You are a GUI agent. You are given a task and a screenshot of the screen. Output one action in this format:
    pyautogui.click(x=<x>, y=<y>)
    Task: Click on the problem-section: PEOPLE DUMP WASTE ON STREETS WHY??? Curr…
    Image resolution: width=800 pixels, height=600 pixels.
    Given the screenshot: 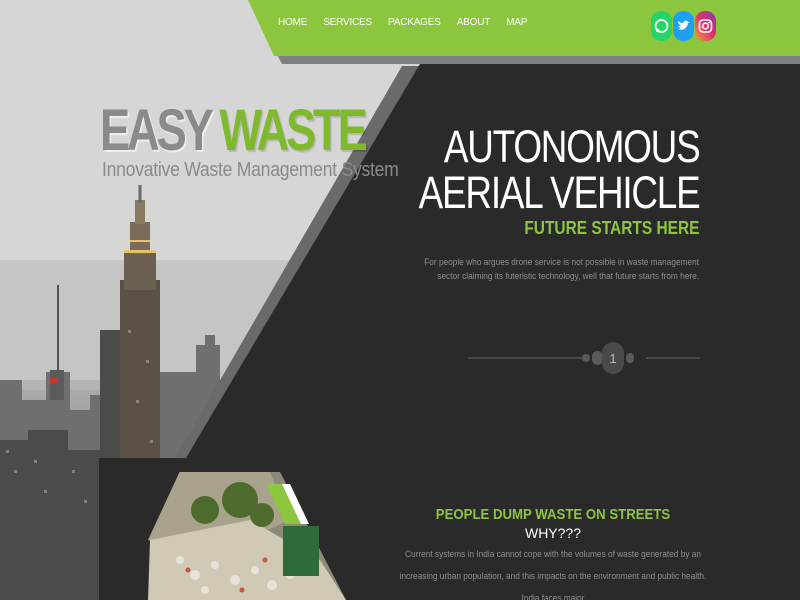 What is the action you would take?
    pyautogui.click(x=553, y=553)
    